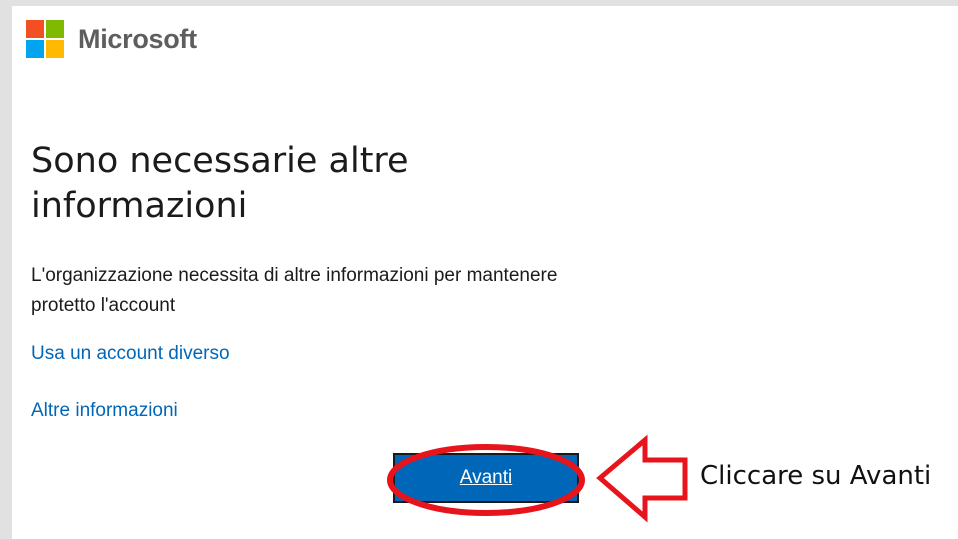  Describe the element at coordinates (130, 354) in the screenshot. I see `use-different-account-link: Usa un account diverso` at that location.